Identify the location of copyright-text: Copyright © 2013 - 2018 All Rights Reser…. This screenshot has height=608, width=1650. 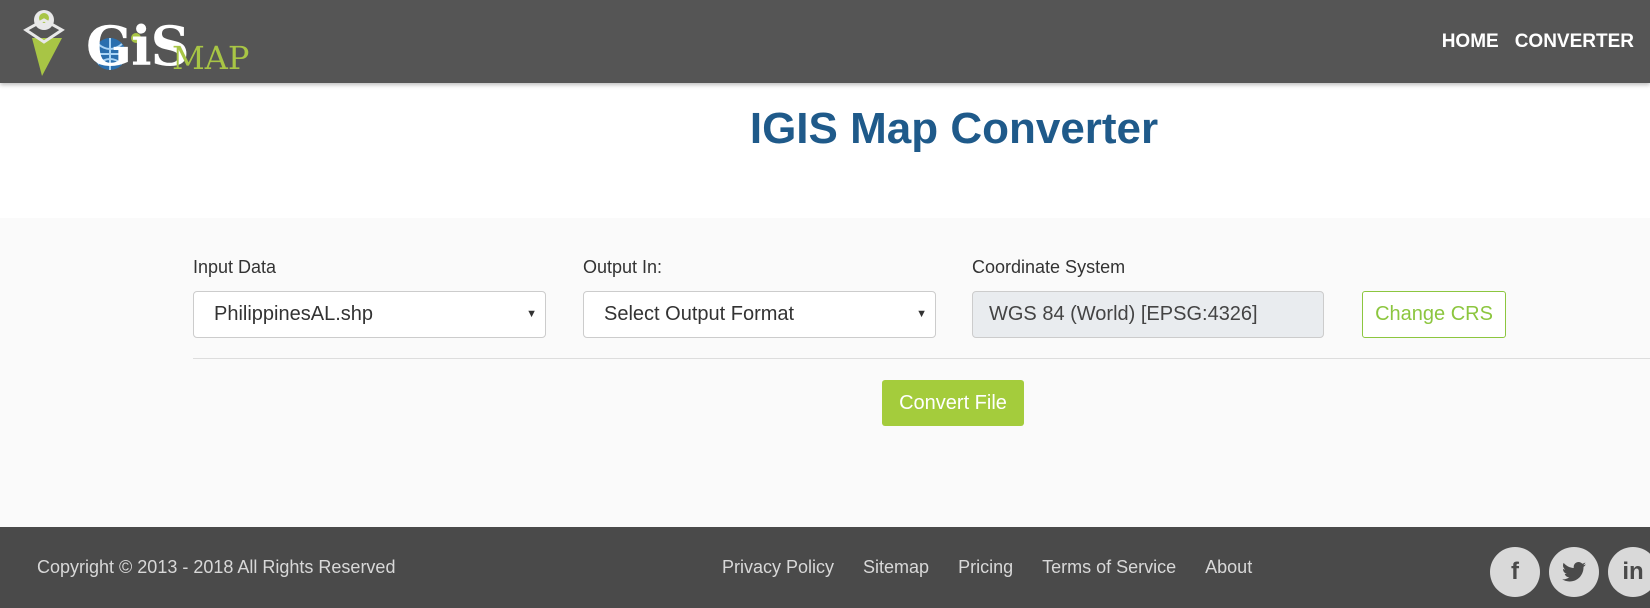
(216, 567).